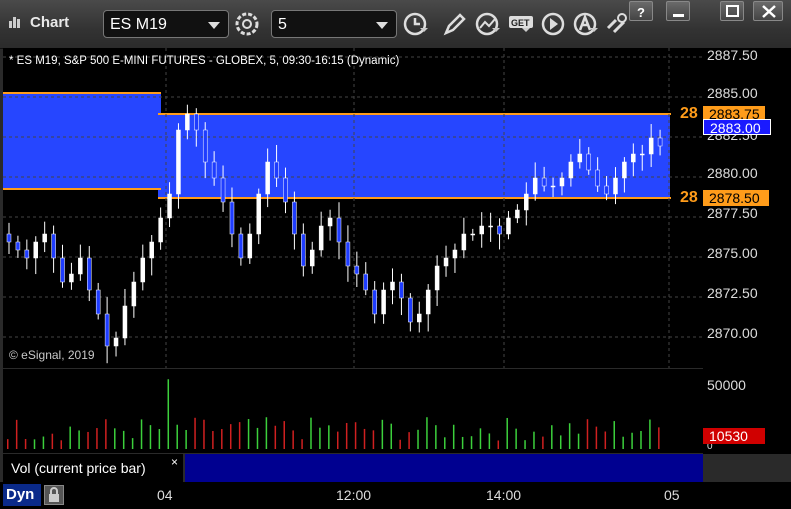 This screenshot has height=509, width=791. I want to click on get-button: GET, so click(522, 24).